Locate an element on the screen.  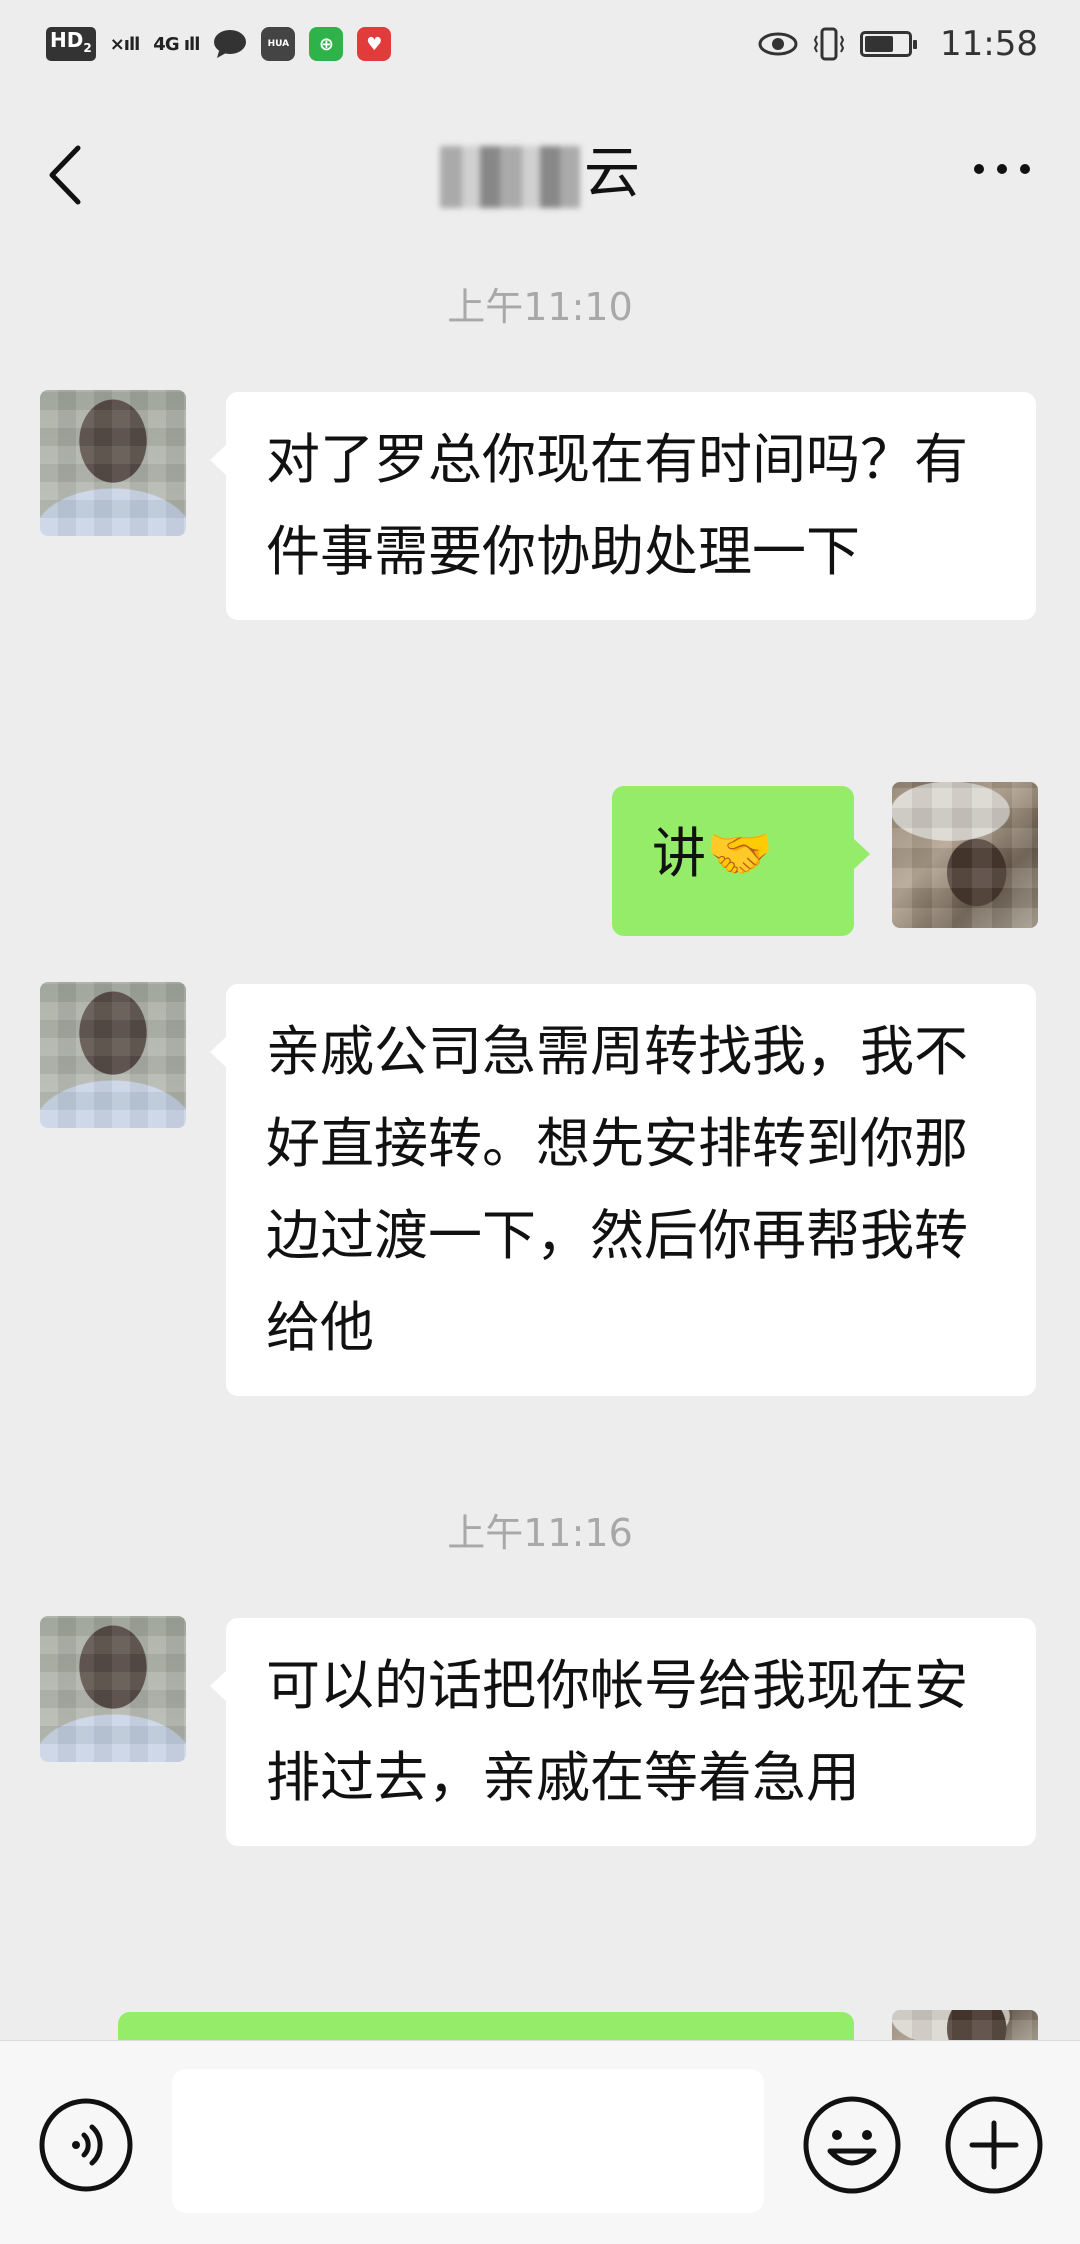
plus-icon is located at coordinates (994, 2145).